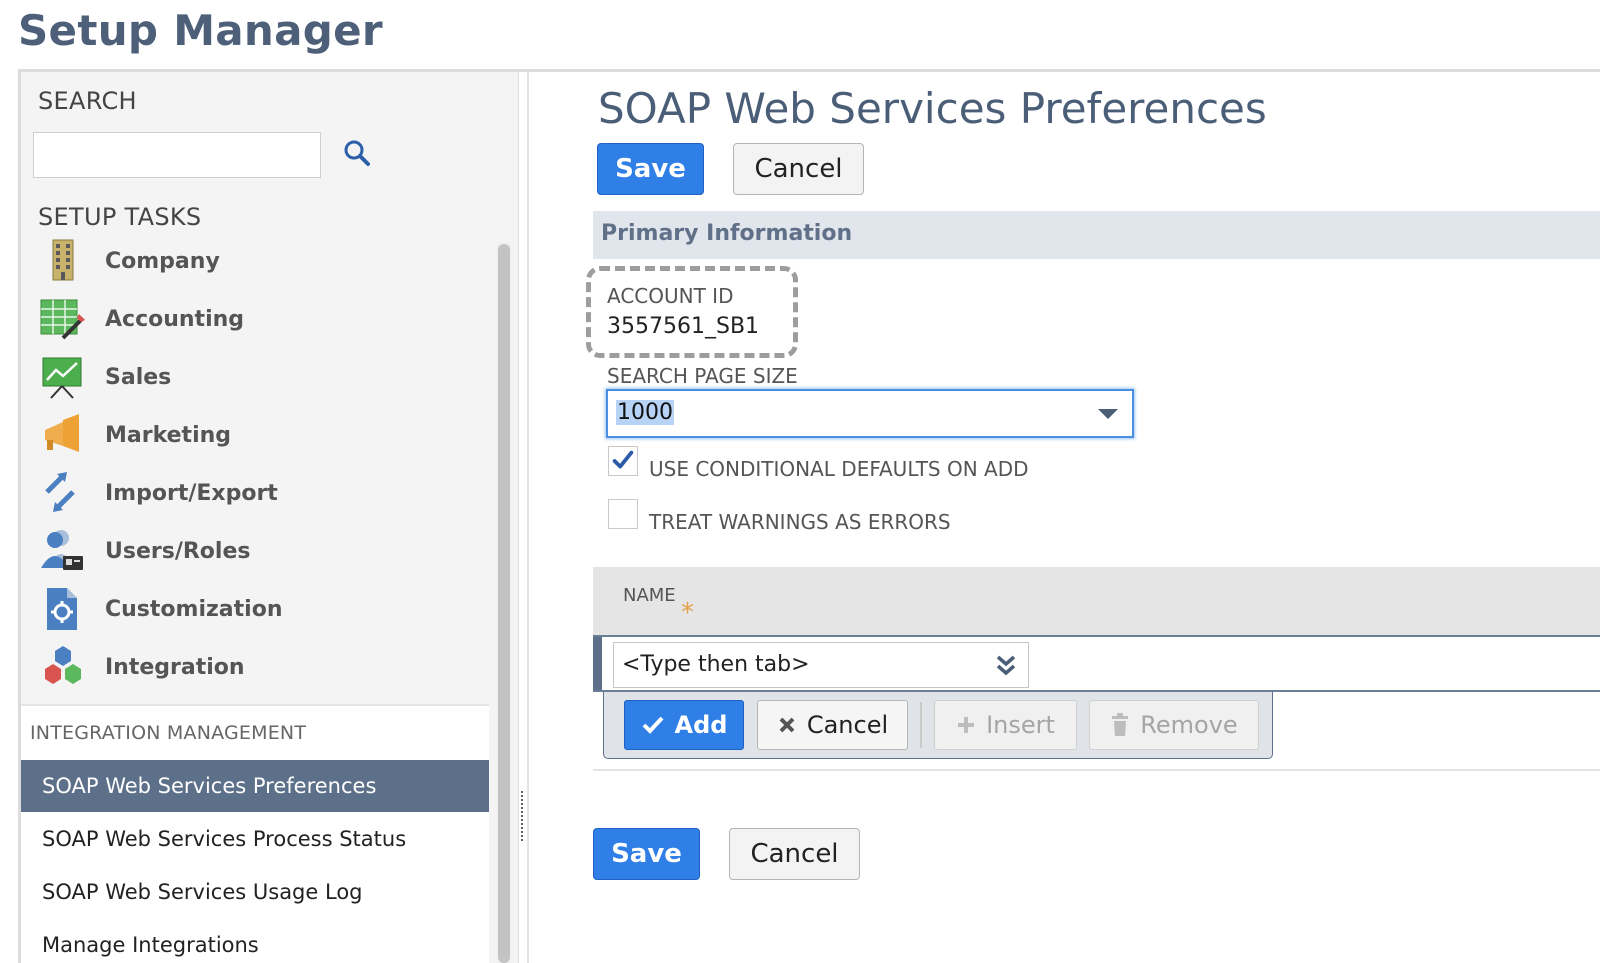 The image size is (1600, 963). Describe the element at coordinates (821, 665) in the screenshot. I see `name-input: <Type then tab>` at that location.